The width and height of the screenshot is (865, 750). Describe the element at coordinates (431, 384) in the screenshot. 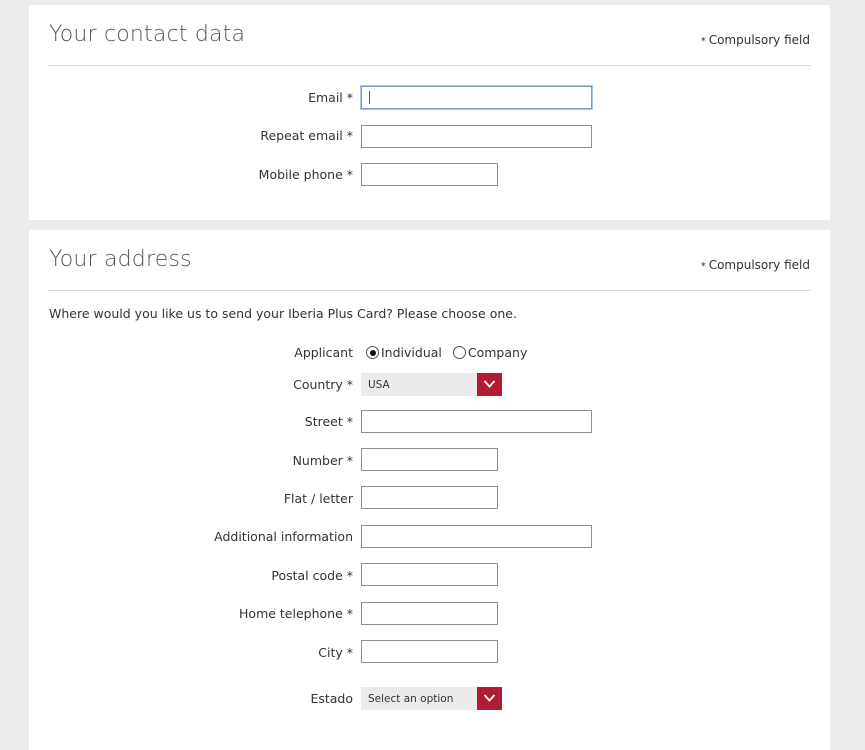

I see `country-select: USA` at that location.